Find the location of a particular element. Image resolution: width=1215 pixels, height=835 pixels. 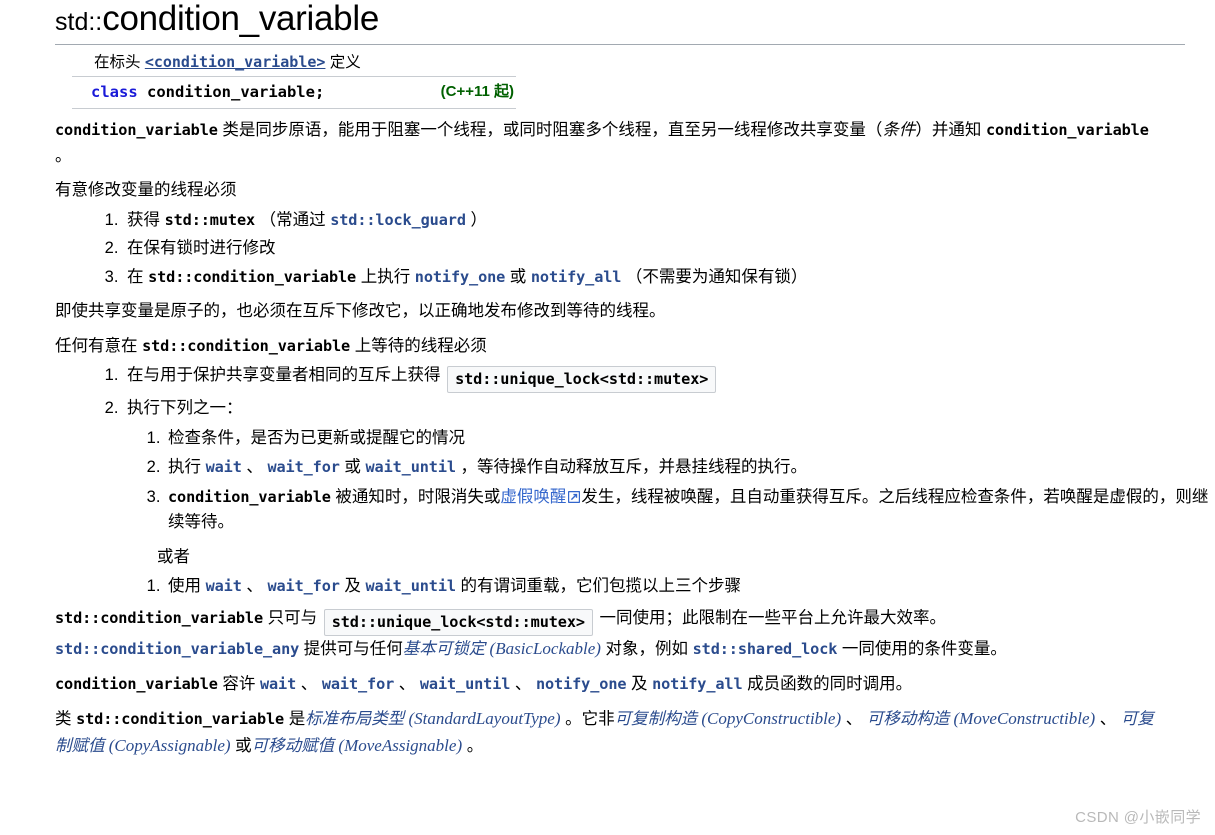

inline-code: std::mutex is located at coordinates (210, 219).